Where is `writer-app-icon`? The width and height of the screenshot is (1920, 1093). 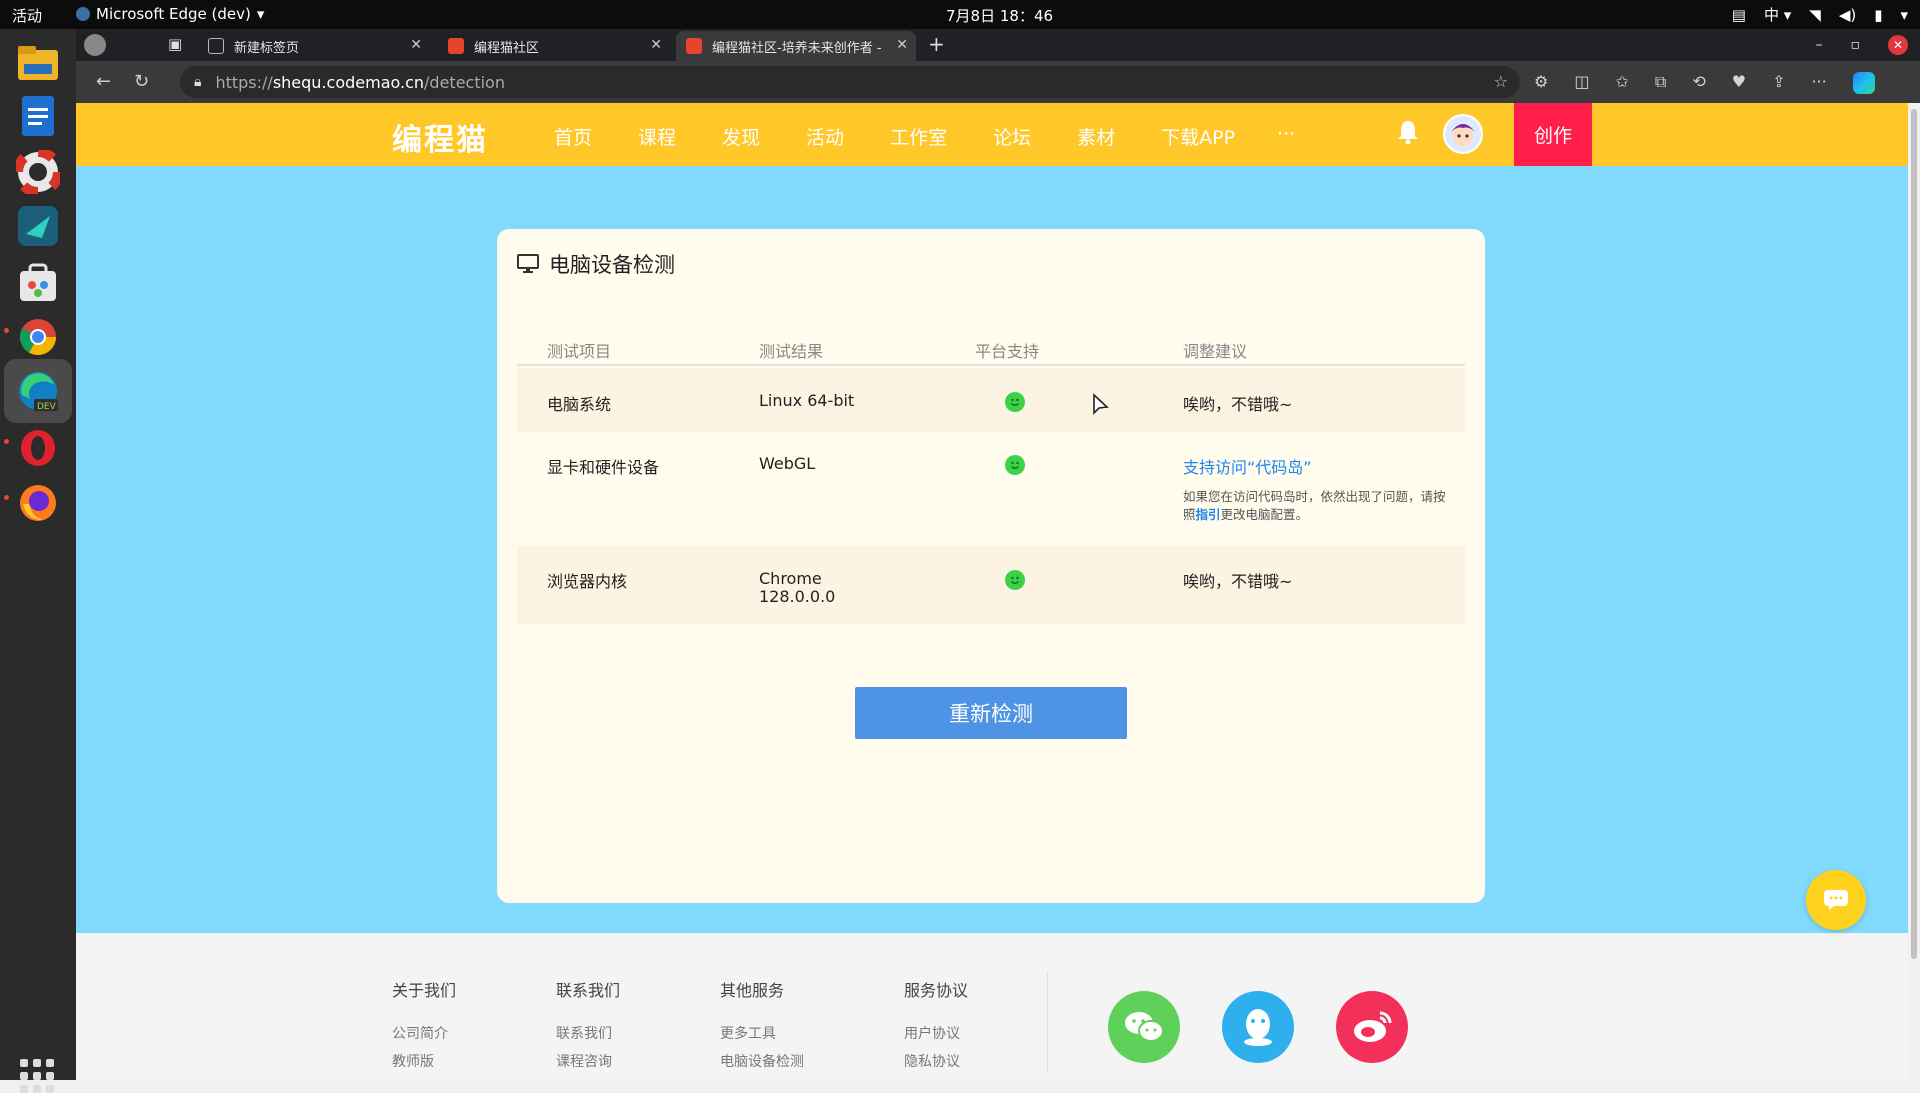
writer-app-icon is located at coordinates (38, 116).